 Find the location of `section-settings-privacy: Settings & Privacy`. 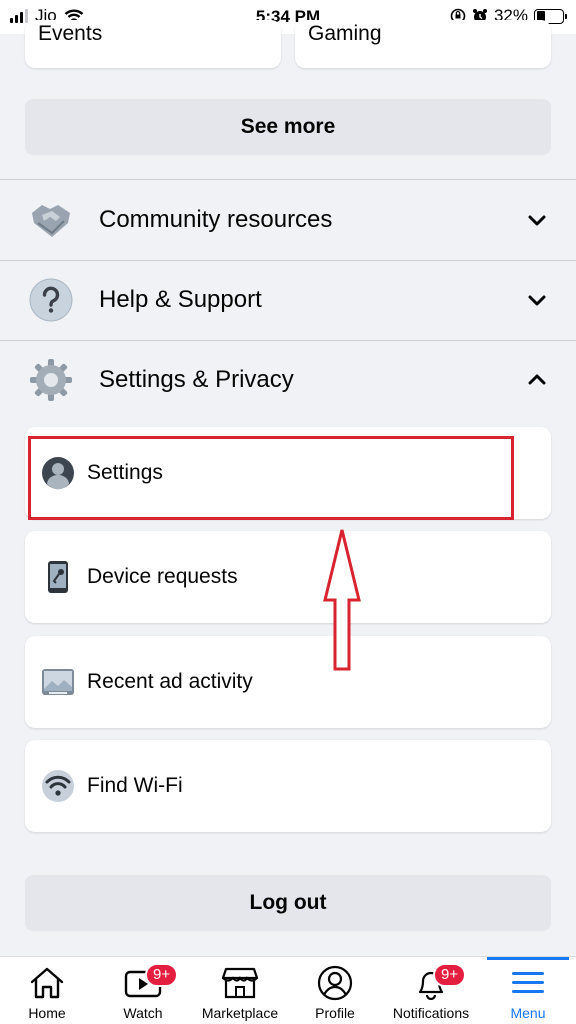

section-settings-privacy: Settings & Privacy is located at coordinates (288, 380).